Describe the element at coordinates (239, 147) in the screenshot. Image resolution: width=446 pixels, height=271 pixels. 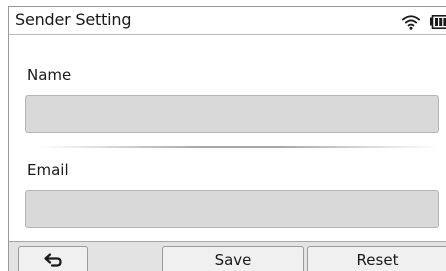
I see `section-divider` at that location.